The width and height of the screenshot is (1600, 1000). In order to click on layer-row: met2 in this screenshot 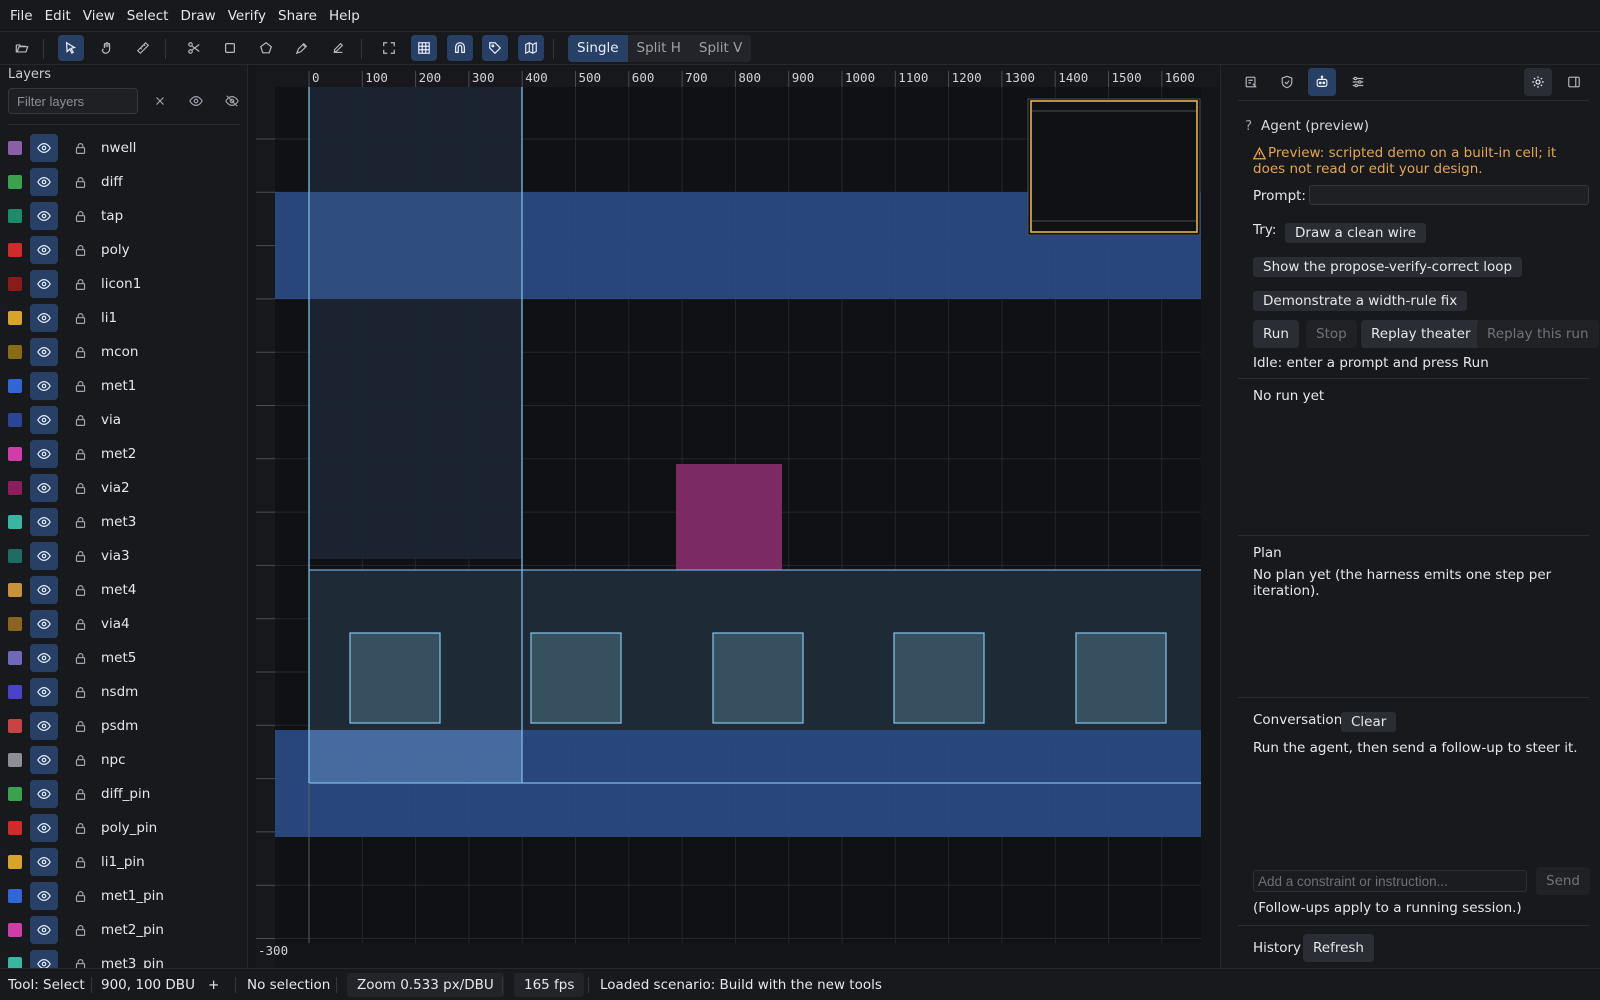, I will do `click(123, 454)`.